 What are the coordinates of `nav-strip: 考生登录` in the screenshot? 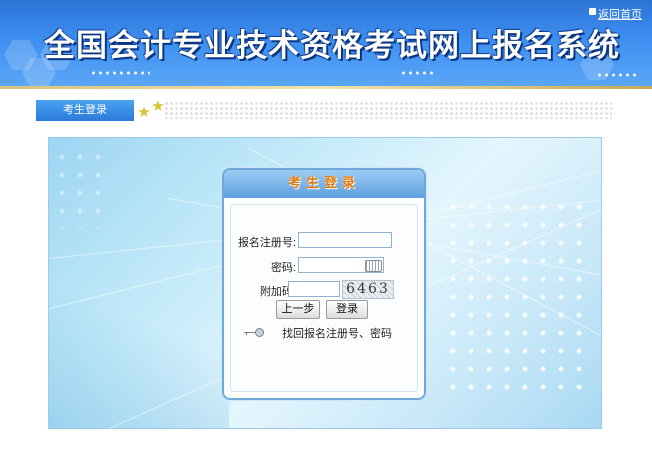 It's located at (326, 110).